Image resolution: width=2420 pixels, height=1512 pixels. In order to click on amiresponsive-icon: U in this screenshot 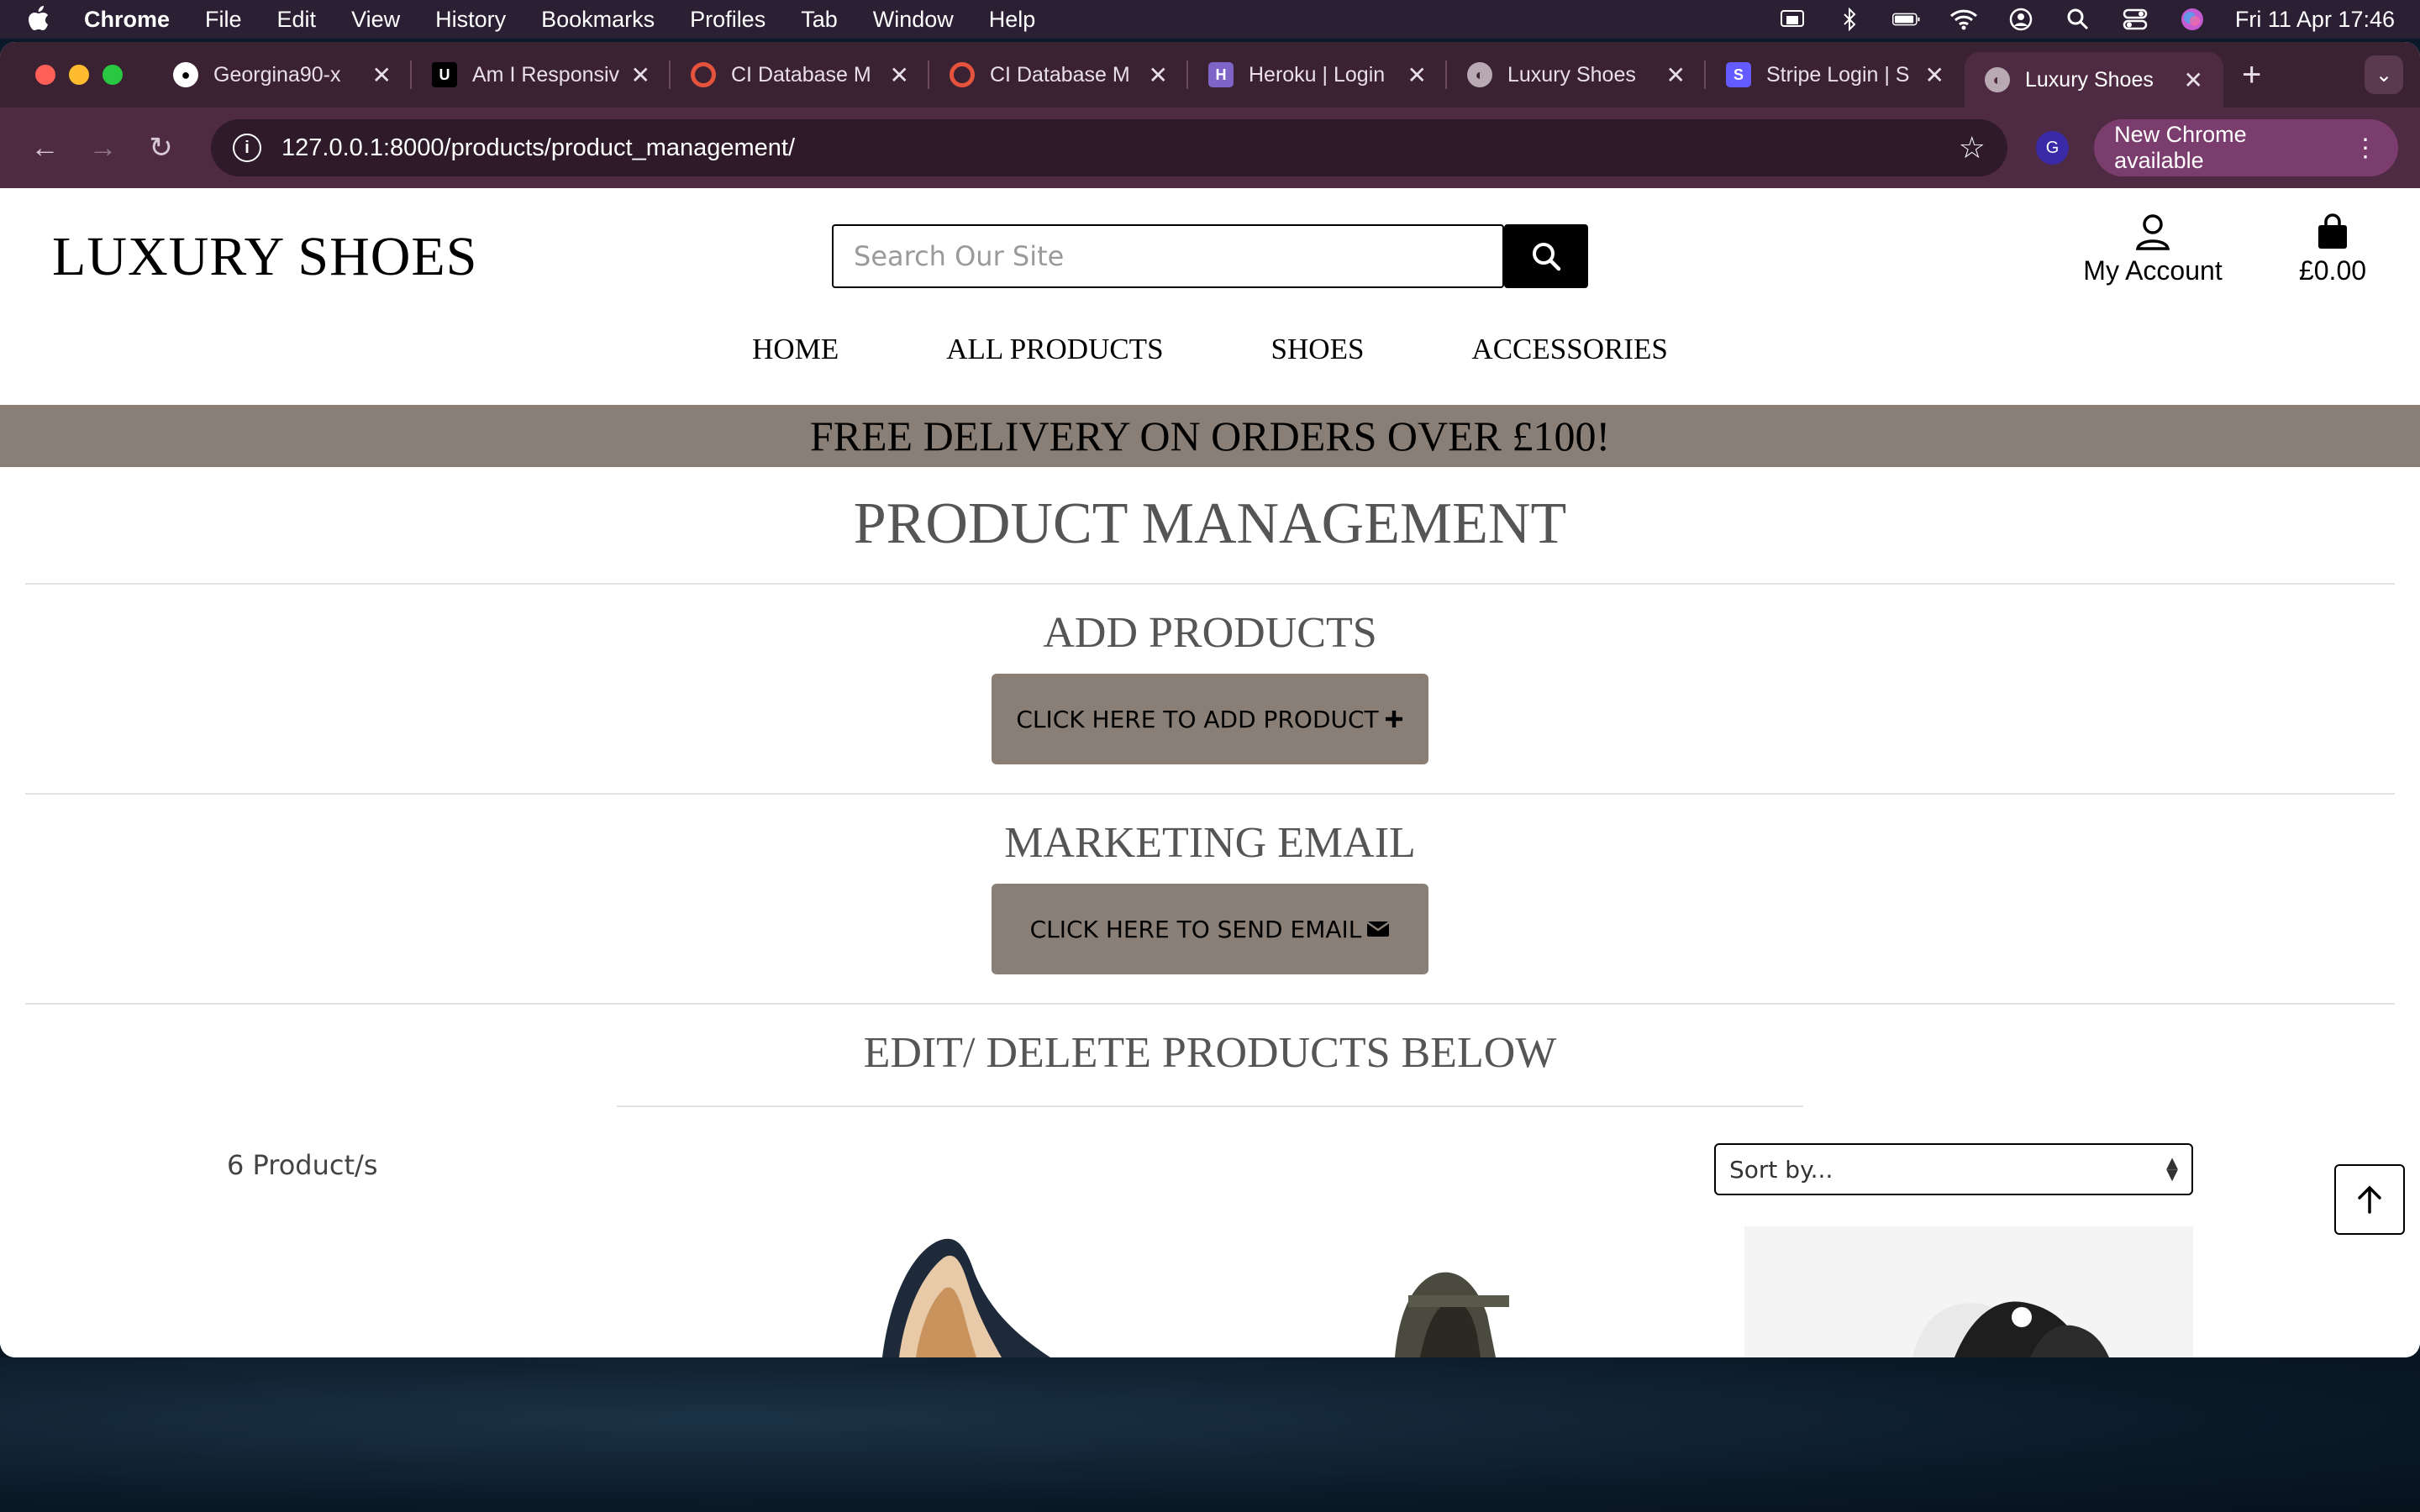, I will do `click(445, 74)`.